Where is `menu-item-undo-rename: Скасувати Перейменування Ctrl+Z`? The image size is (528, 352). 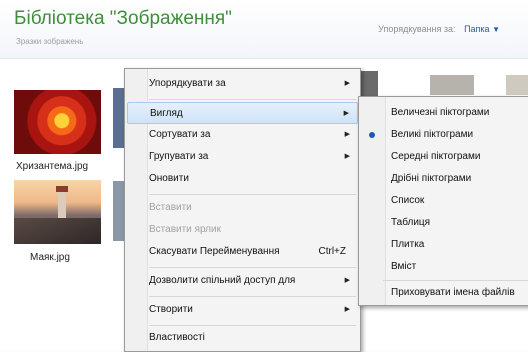
menu-item-undo-rename: Скасувати Перейменування Ctrl+Z is located at coordinates (242, 252).